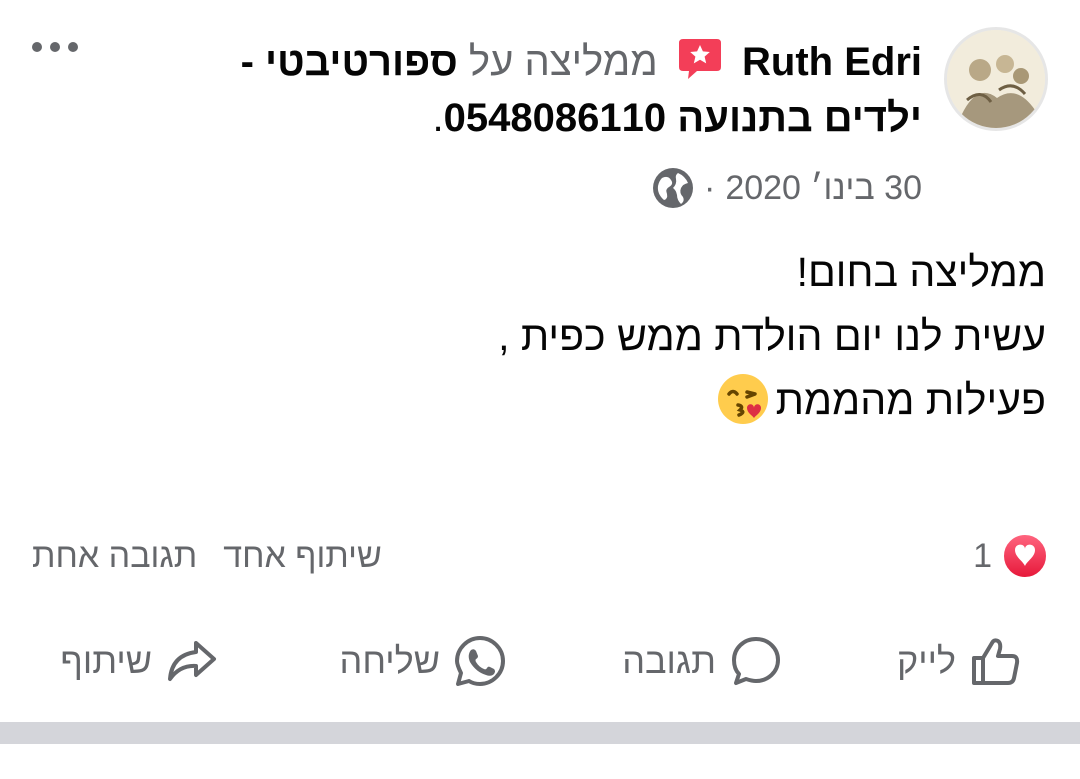 The width and height of the screenshot is (1080, 779). I want to click on globe-icon, so click(673, 188).